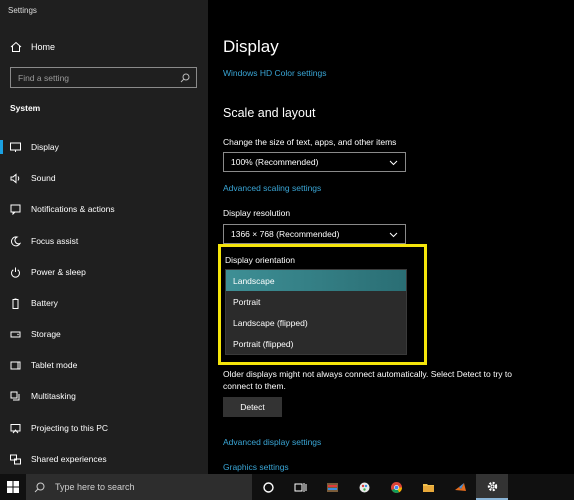 The height and width of the screenshot is (500, 574). Describe the element at coordinates (274, 73) in the screenshot. I see `hd-color-settings-link: Windows HD Color settings` at that location.